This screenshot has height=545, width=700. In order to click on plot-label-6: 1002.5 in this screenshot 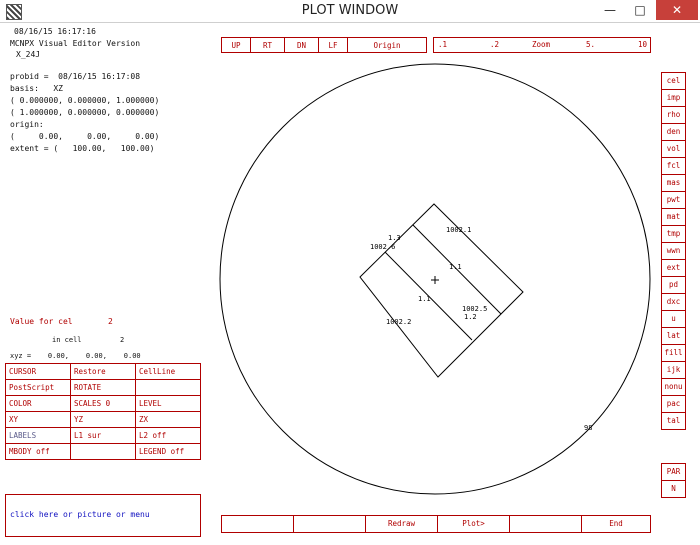, I will do `click(474, 309)`.